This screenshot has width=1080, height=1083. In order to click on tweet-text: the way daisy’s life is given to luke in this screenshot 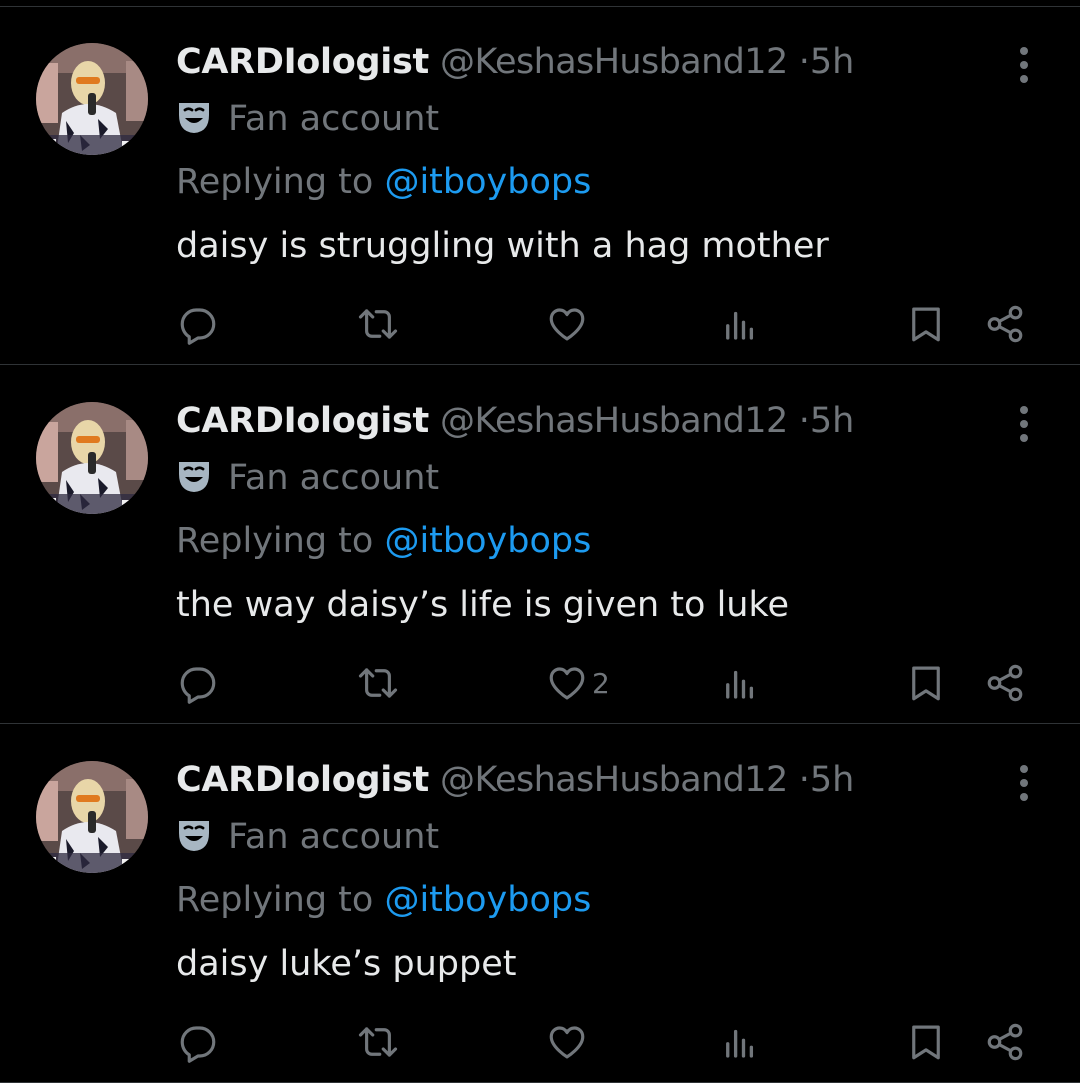, I will do `click(483, 605)`.